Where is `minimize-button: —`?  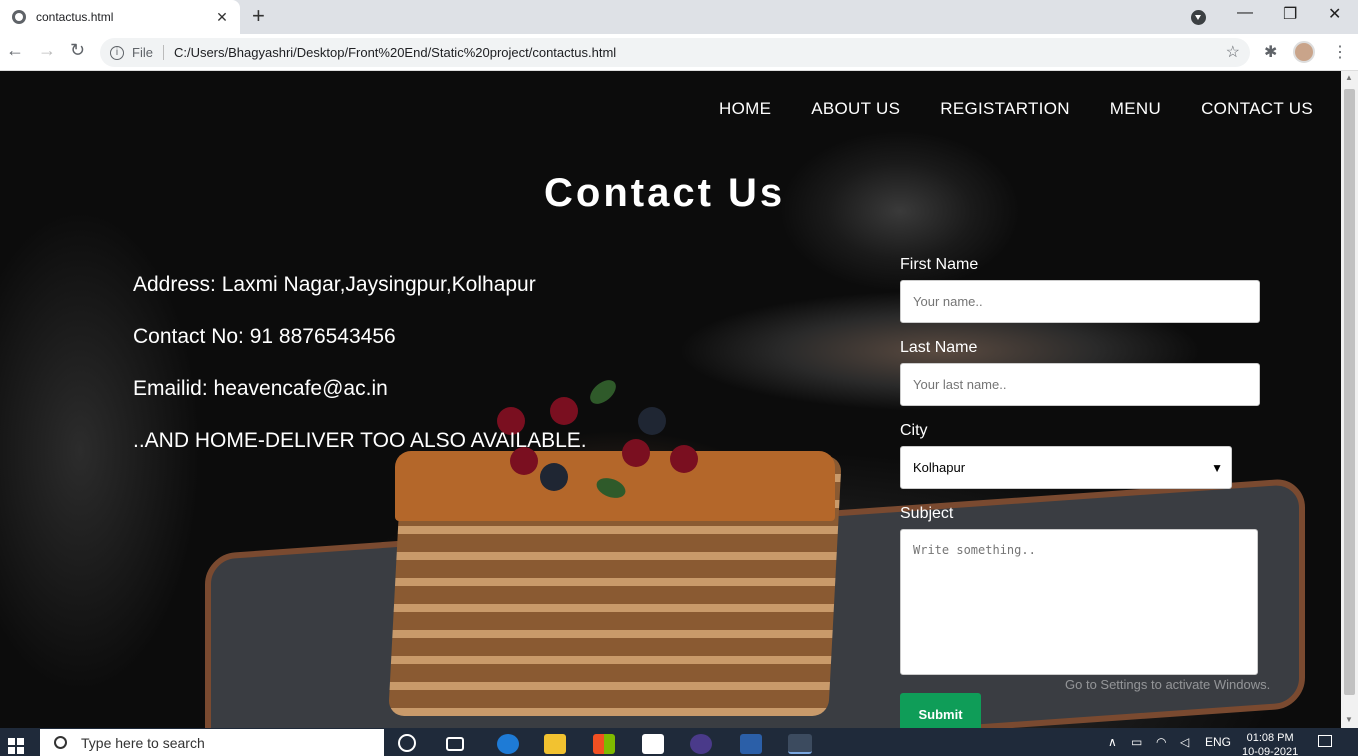 minimize-button: — is located at coordinates (1245, 13).